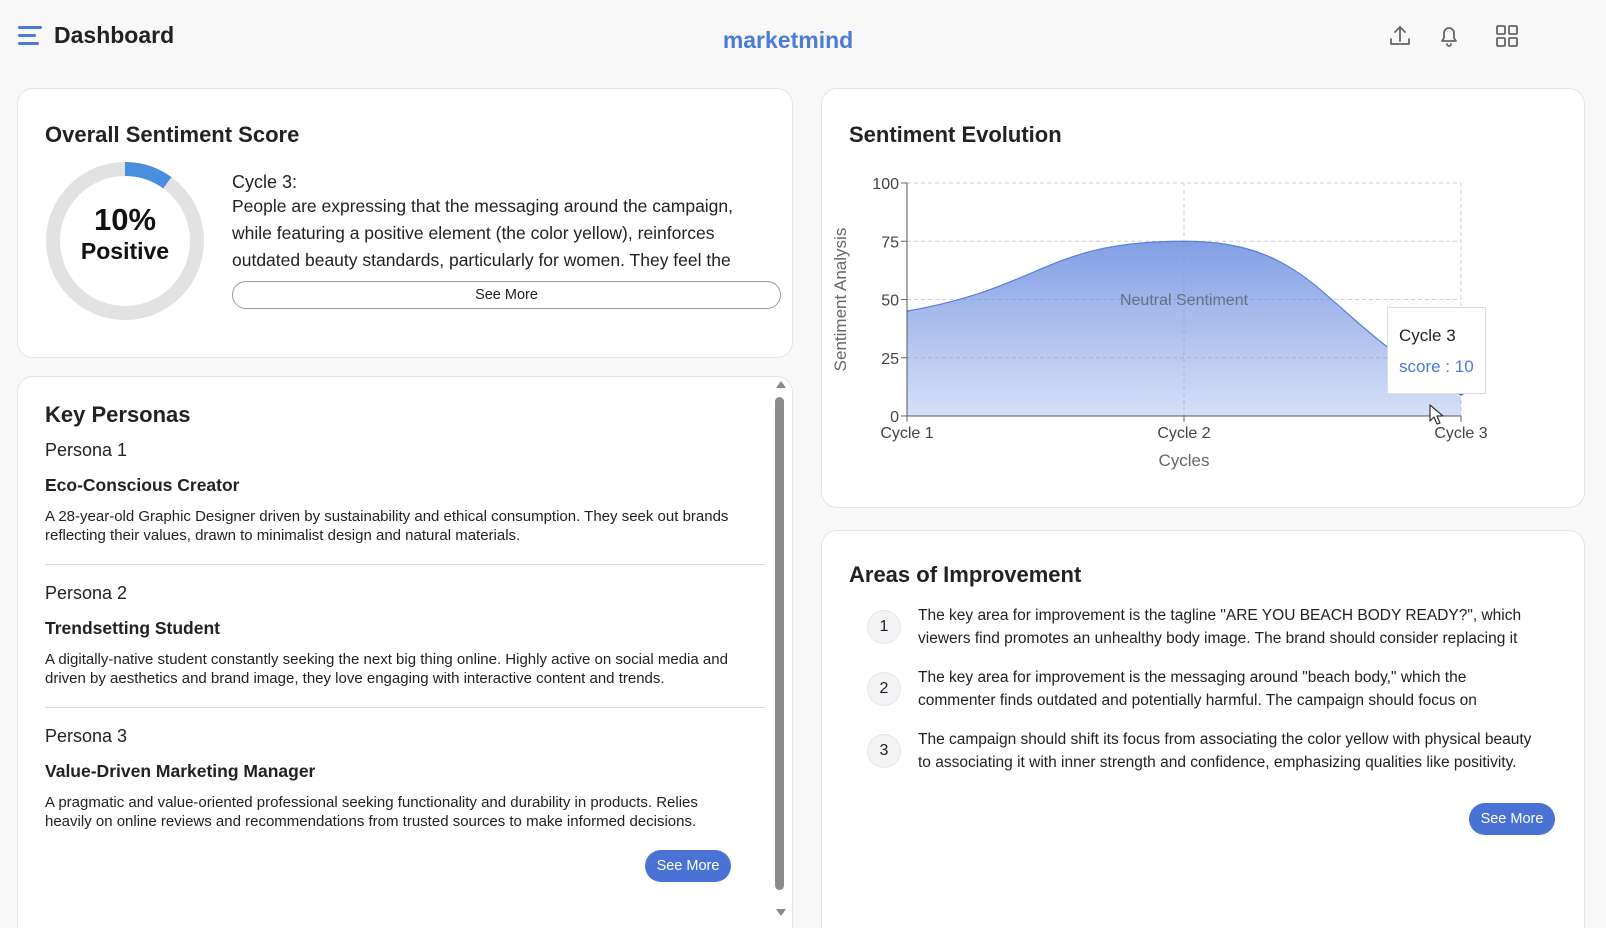  Describe the element at coordinates (884, 689) in the screenshot. I see `item-number: 2` at that location.